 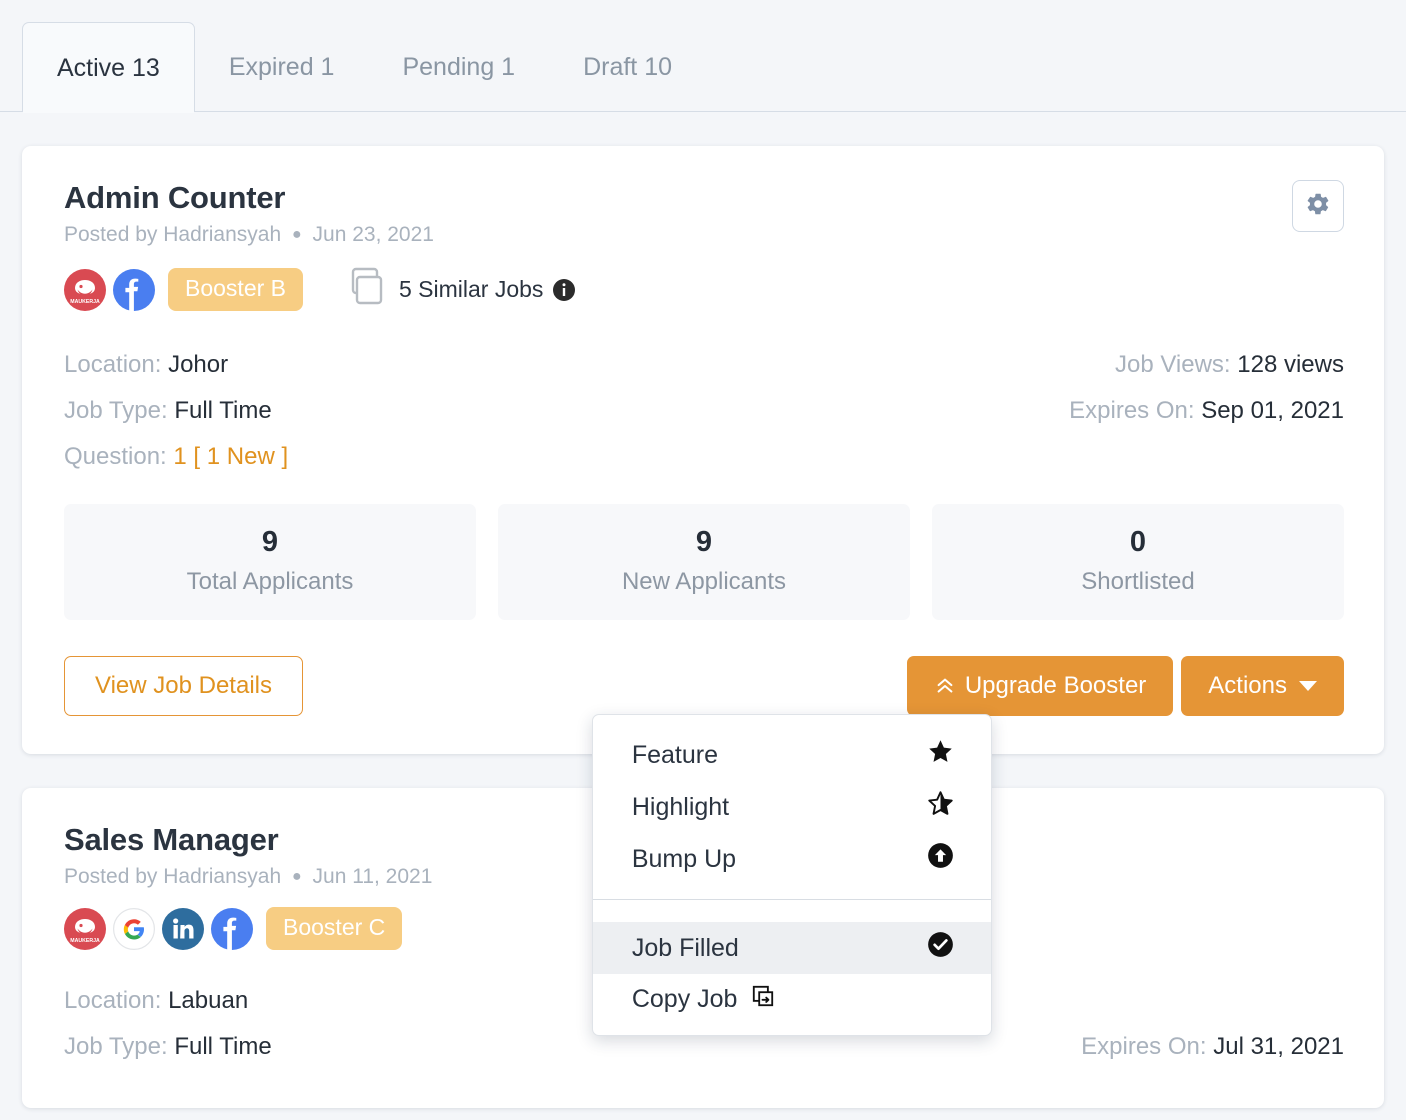 I want to click on gear-icon, so click(x=1318, y=206).